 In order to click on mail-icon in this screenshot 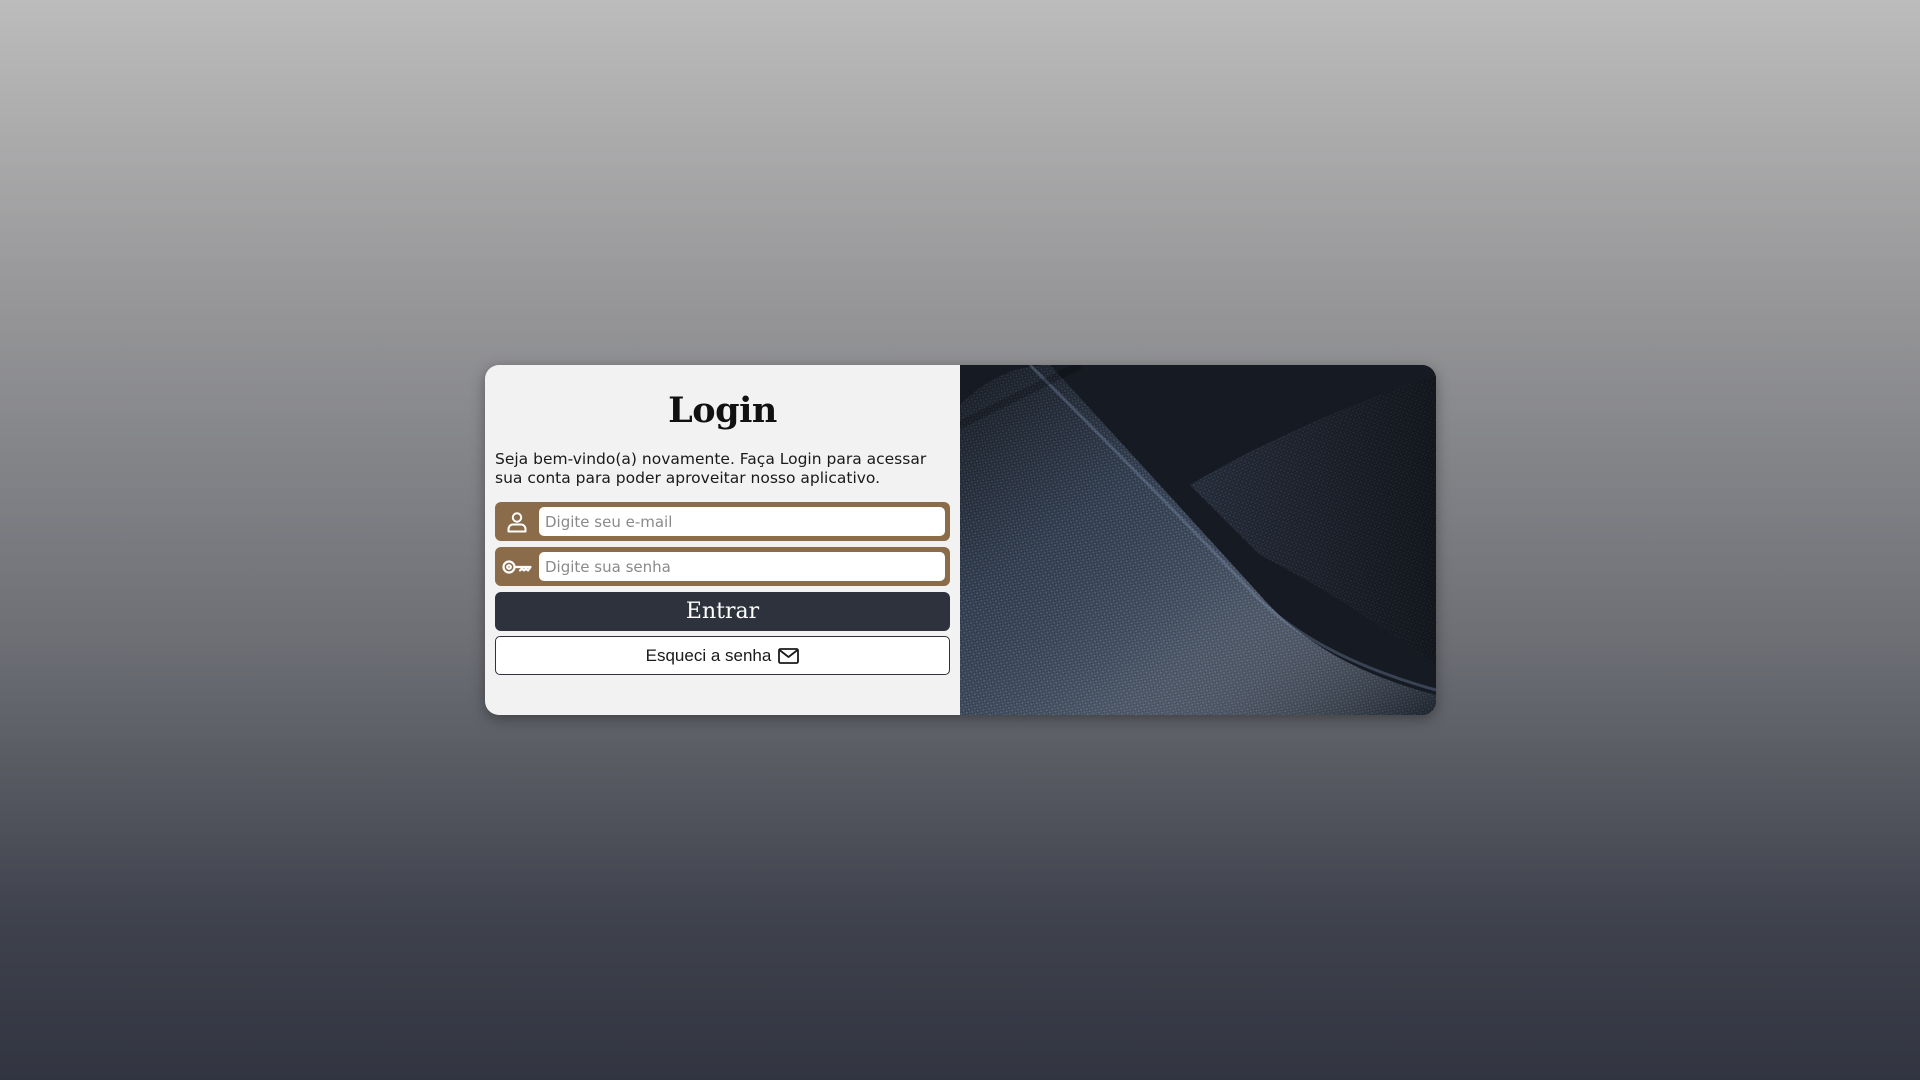, I will do `click(789, 655)`.